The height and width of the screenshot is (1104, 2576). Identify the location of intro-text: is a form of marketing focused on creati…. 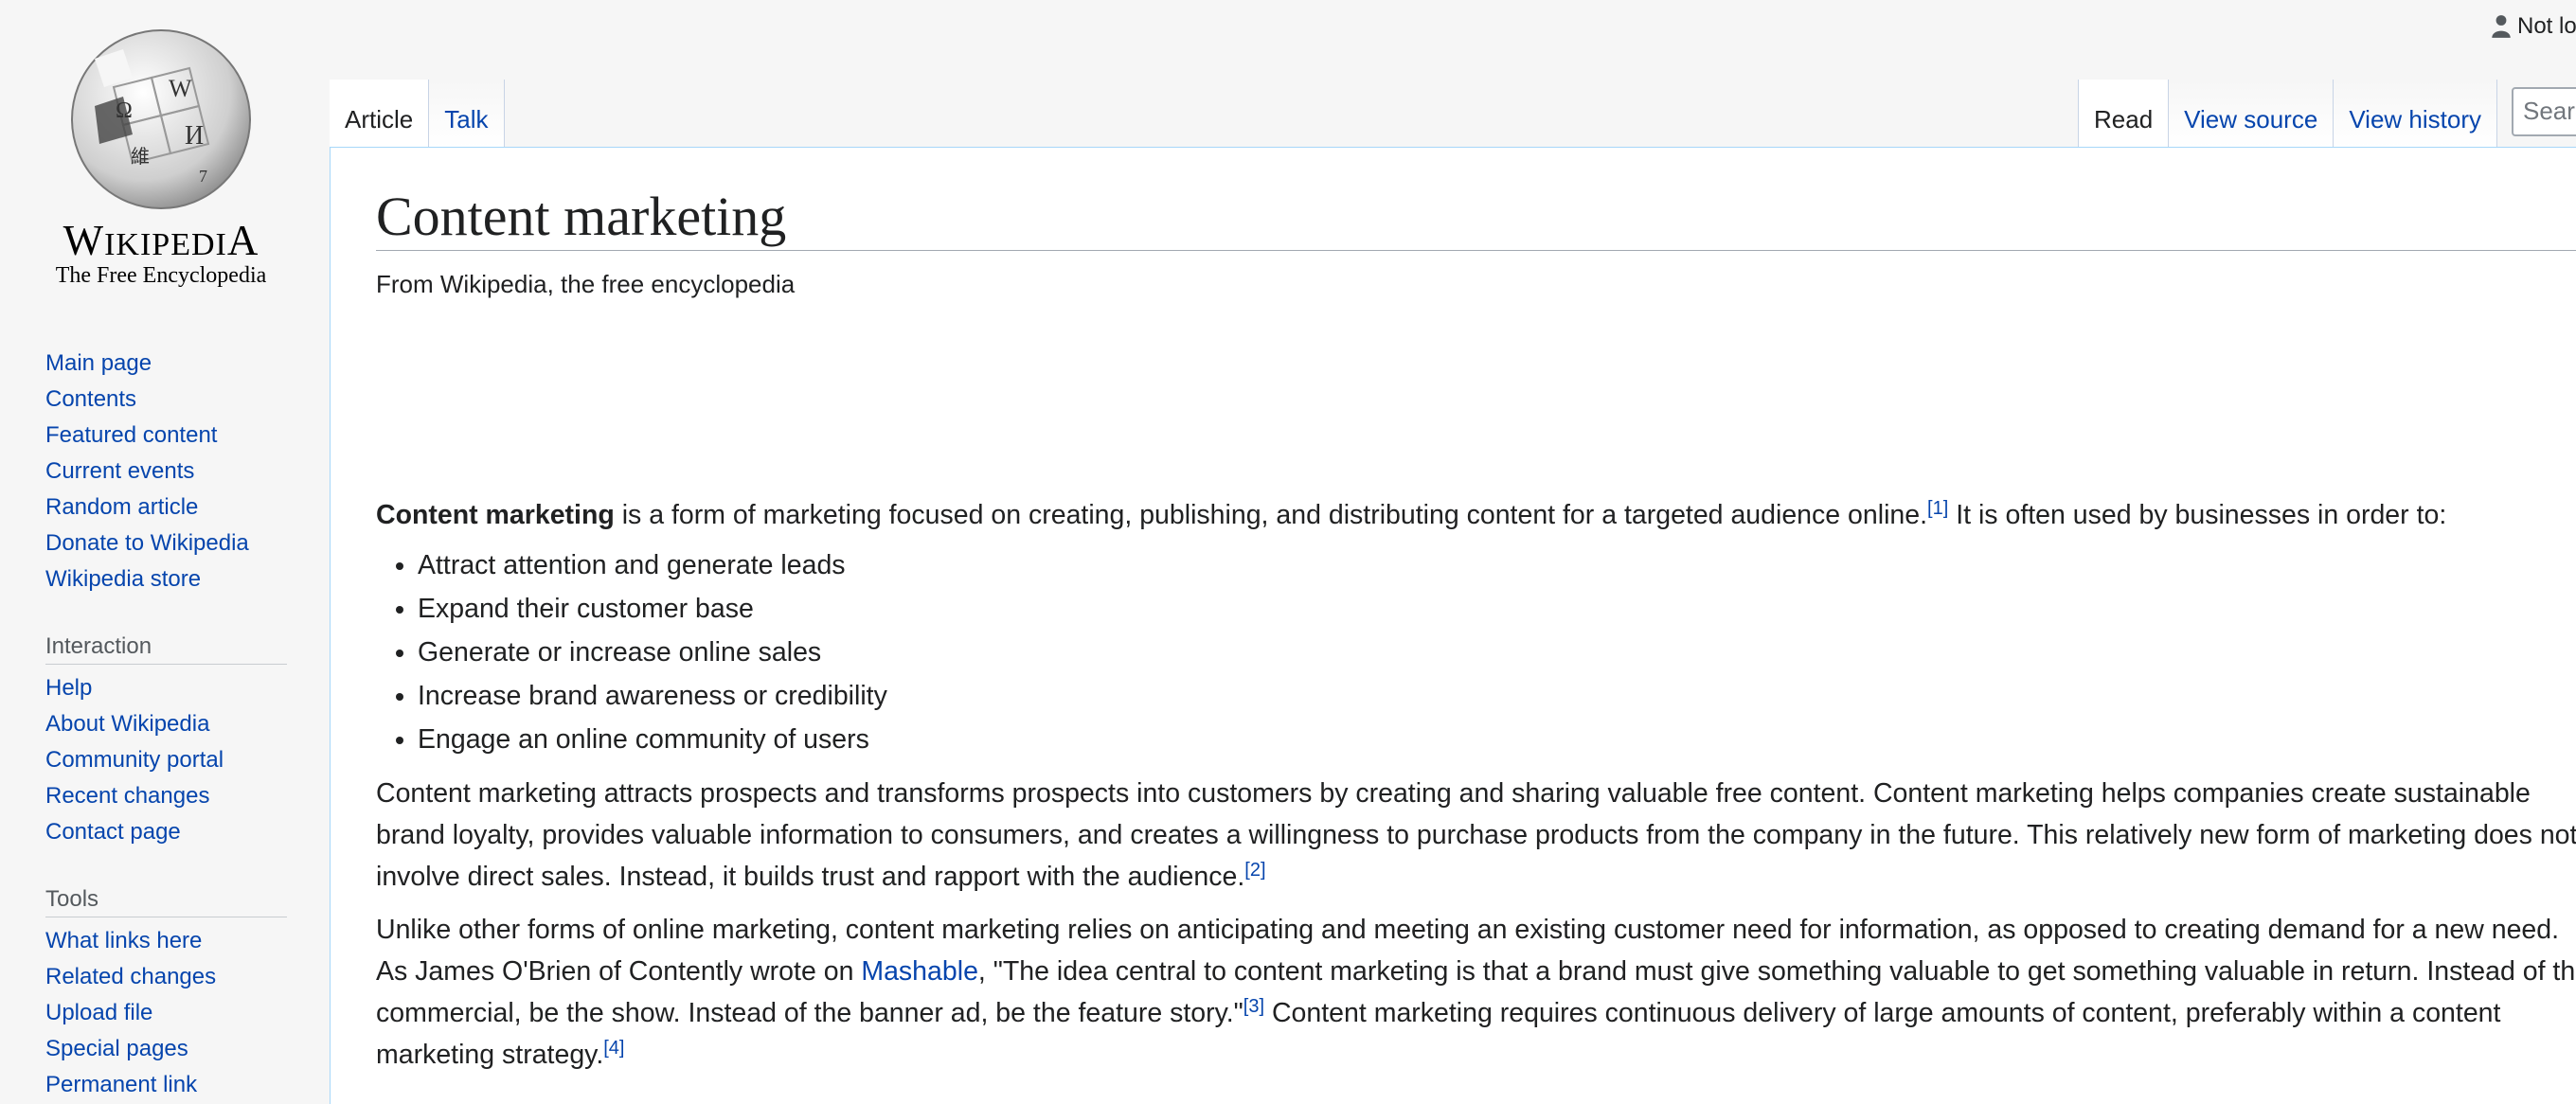
(1271, 515).